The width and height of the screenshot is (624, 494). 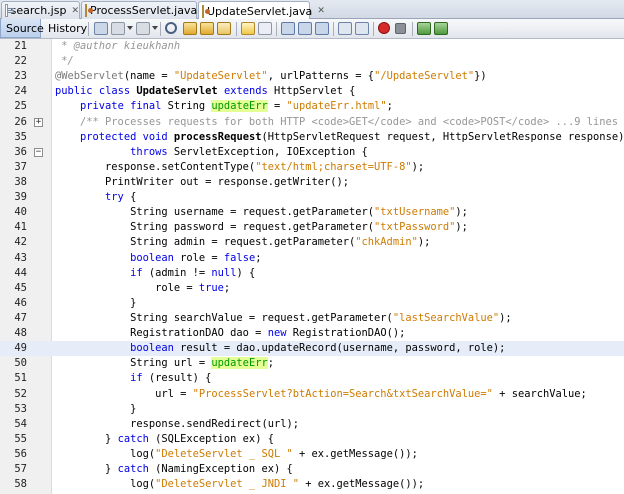 I want to click on jsp-file-icon, so click(x=9, y=10).